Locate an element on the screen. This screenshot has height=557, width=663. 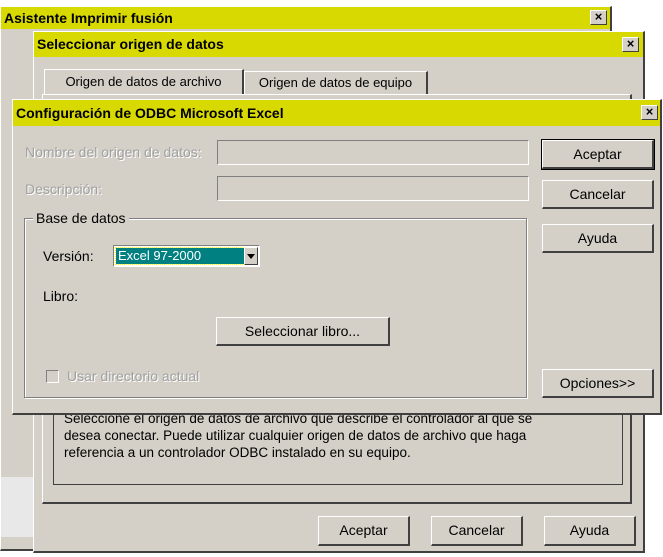
description-input is located at coordinates (373, 188).